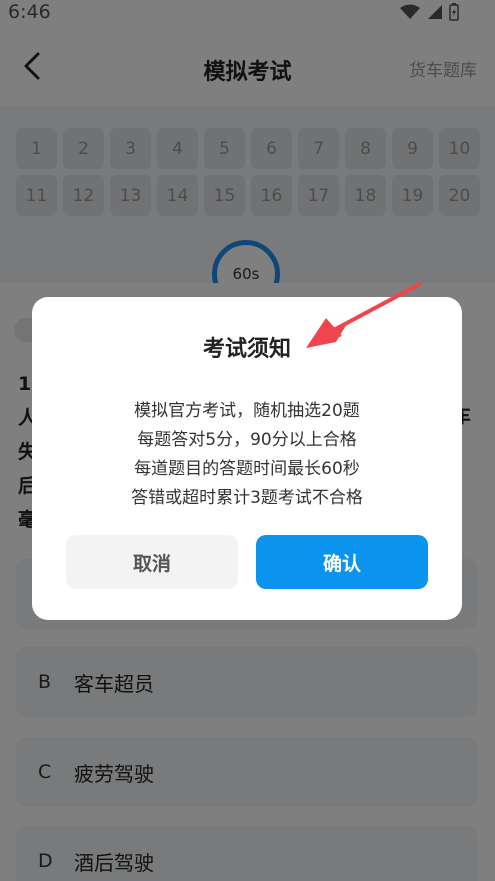 The image size is (495, 881). What do you see at coordinates (247, 469) in the screenshot?
I see `dialog-line: 每道题目的答题时间最长60秒` at bounding box center [247, 469].